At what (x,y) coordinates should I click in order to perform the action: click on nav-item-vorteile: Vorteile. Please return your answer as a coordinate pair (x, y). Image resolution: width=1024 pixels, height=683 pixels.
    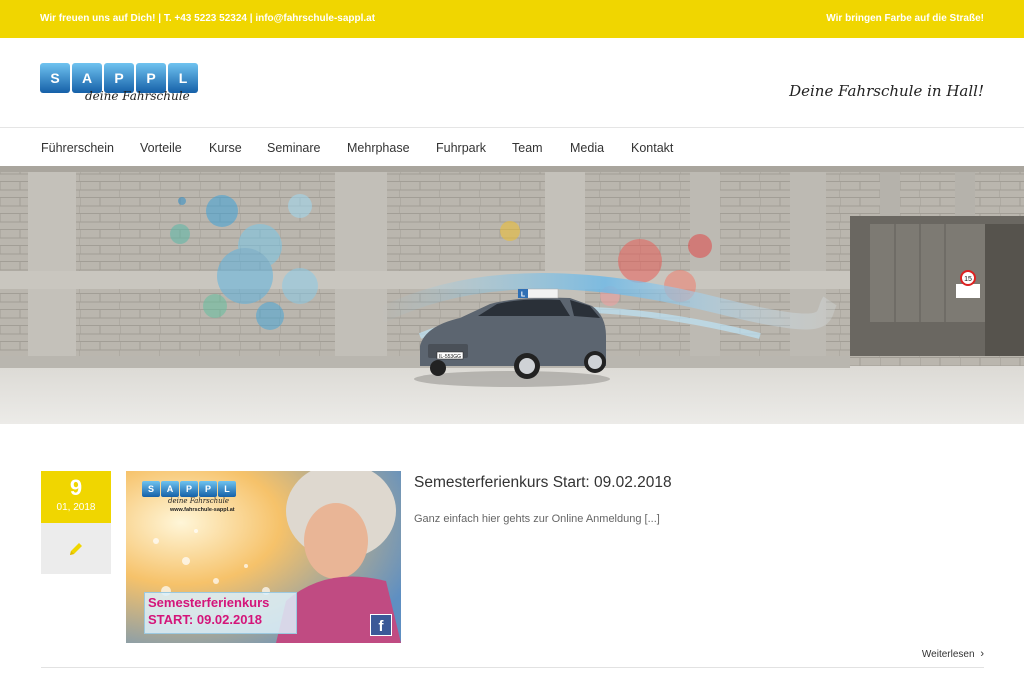
    Looking at the image, I should click on (161, 148).